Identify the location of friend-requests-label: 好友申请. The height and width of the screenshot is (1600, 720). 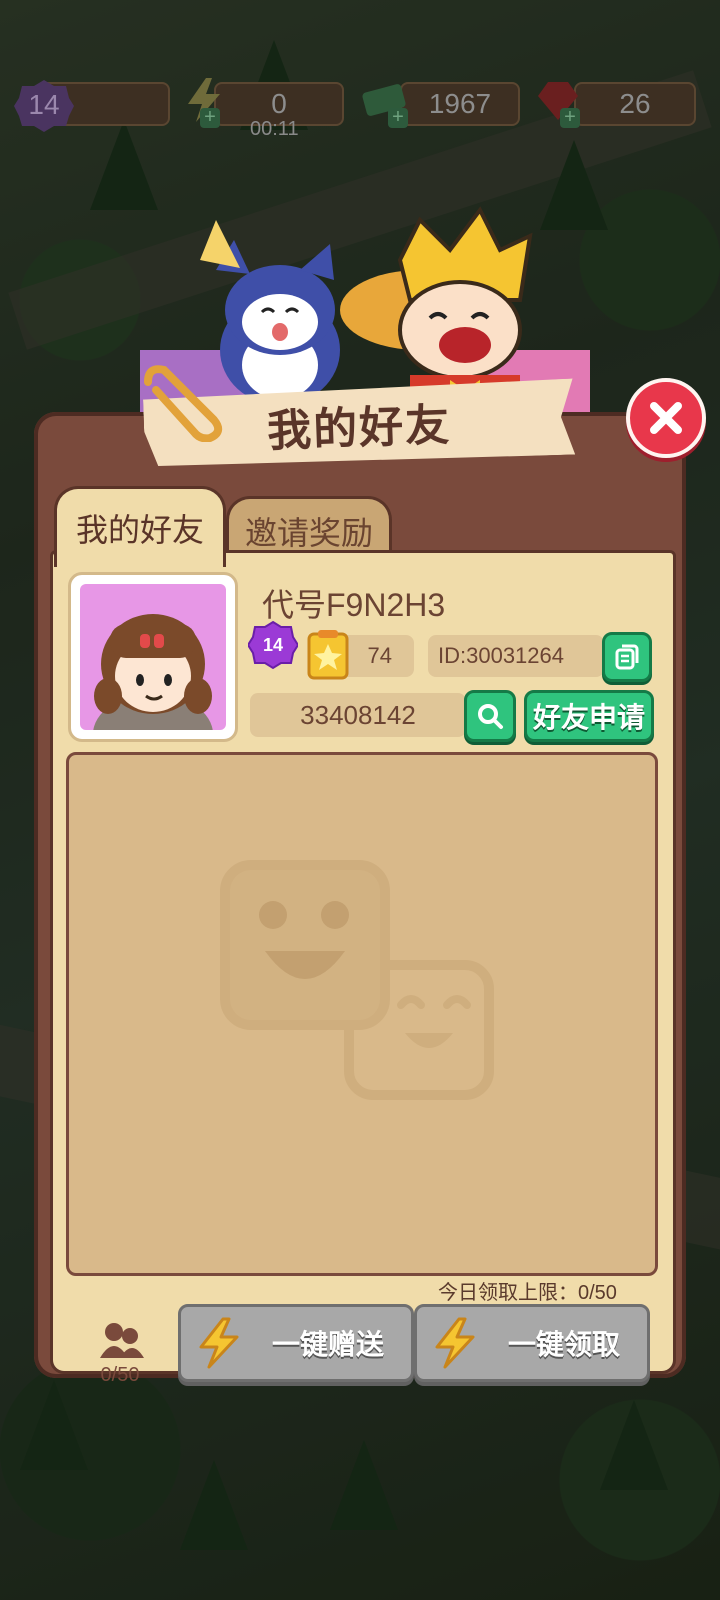
(588, 717).